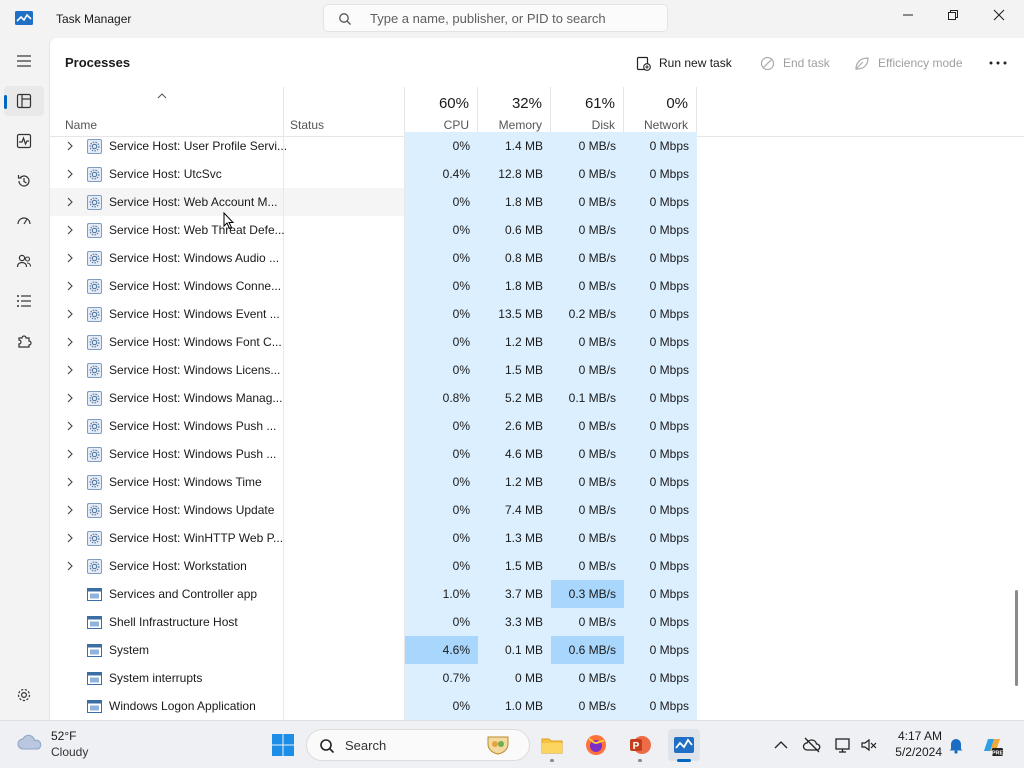 This screenshot has width=1024, height=768. I want to click on column-name-label: Name, so click(81, 125).